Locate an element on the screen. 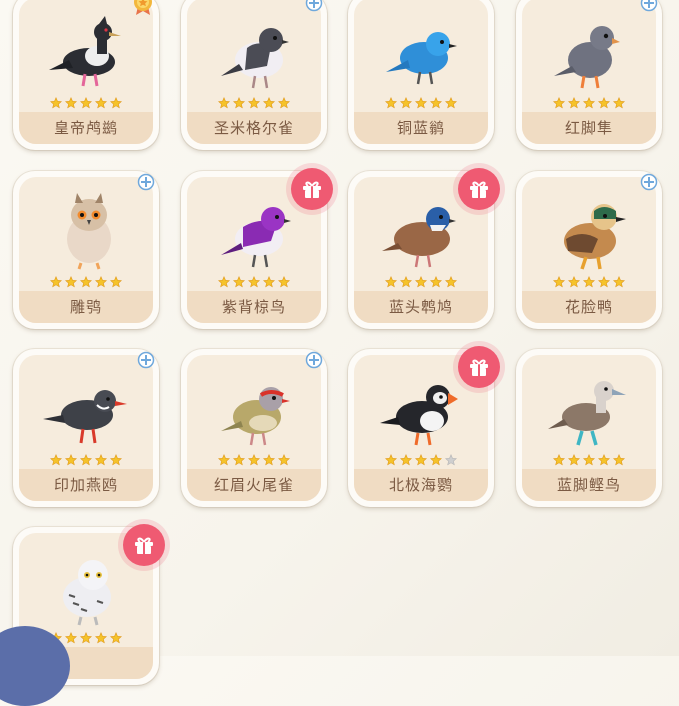 Image resolution: width=679 pixels, height=706 pixels. medal-icon is located at coordinates (143, 7).